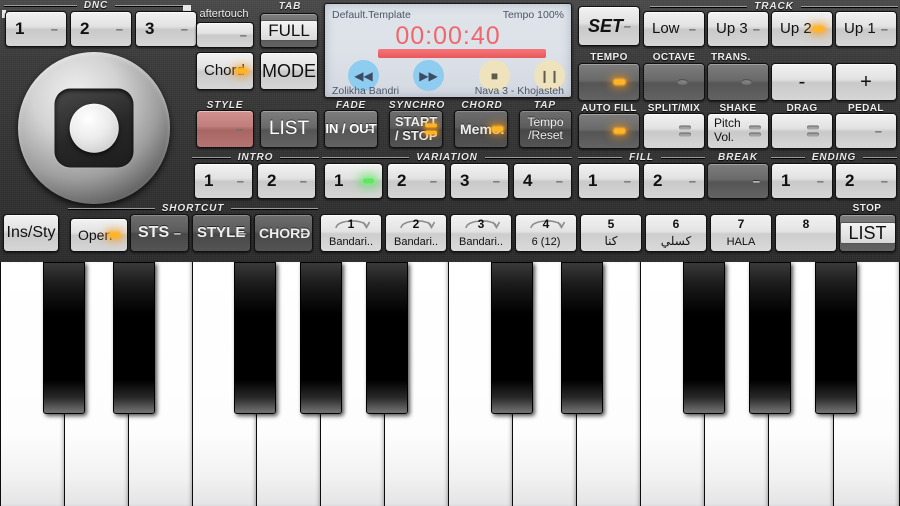 This screenshot has width=900, height=506. Describe the element at coordinates (685, 131) in the screenshot. I see `split-mix-led` at that location.